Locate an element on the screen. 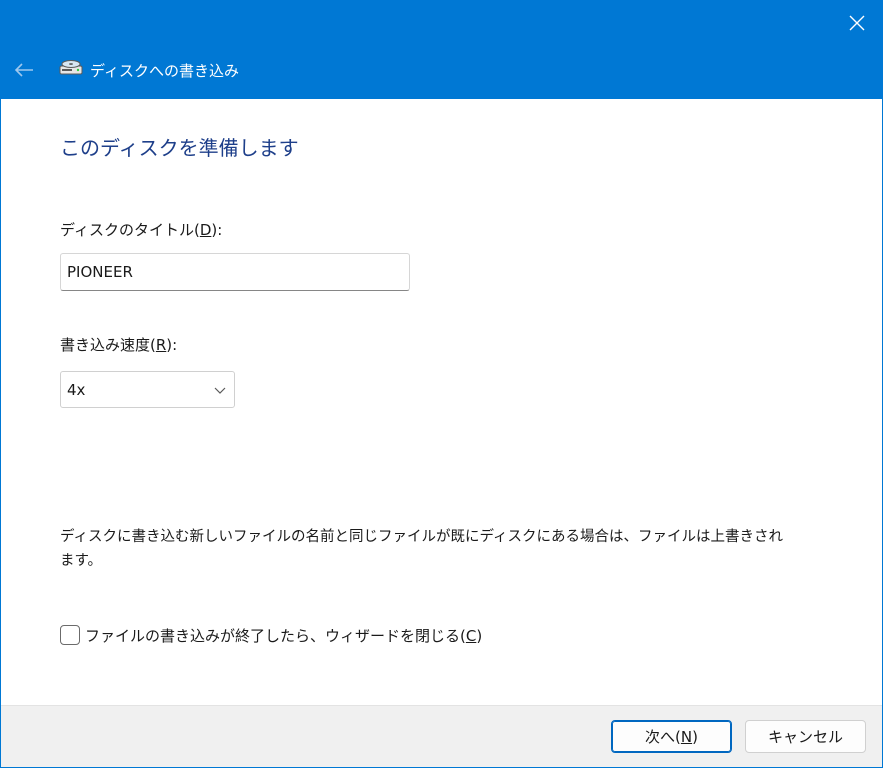  write-speed-value: 4x is located at coordinates (76, 390).